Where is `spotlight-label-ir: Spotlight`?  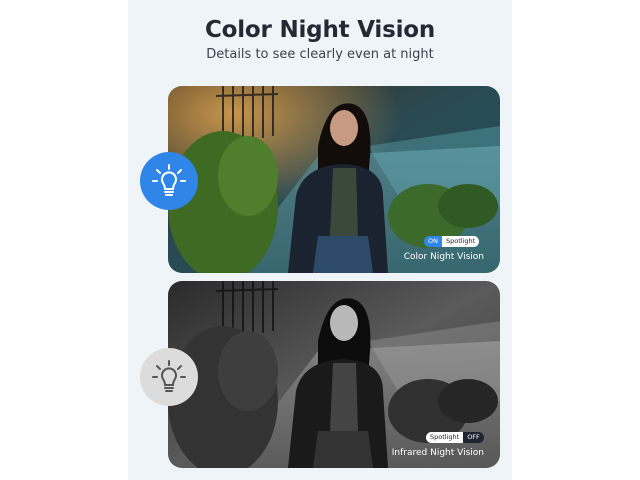 spotlight-label-ir: Spotlight is located at coordinates (445, 437).